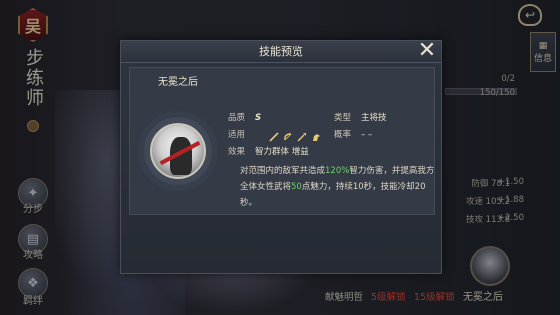  Describe the element at coordinates (282, 152) in the screenshot. I see `effect-value: 智力群体 增益` at that location.